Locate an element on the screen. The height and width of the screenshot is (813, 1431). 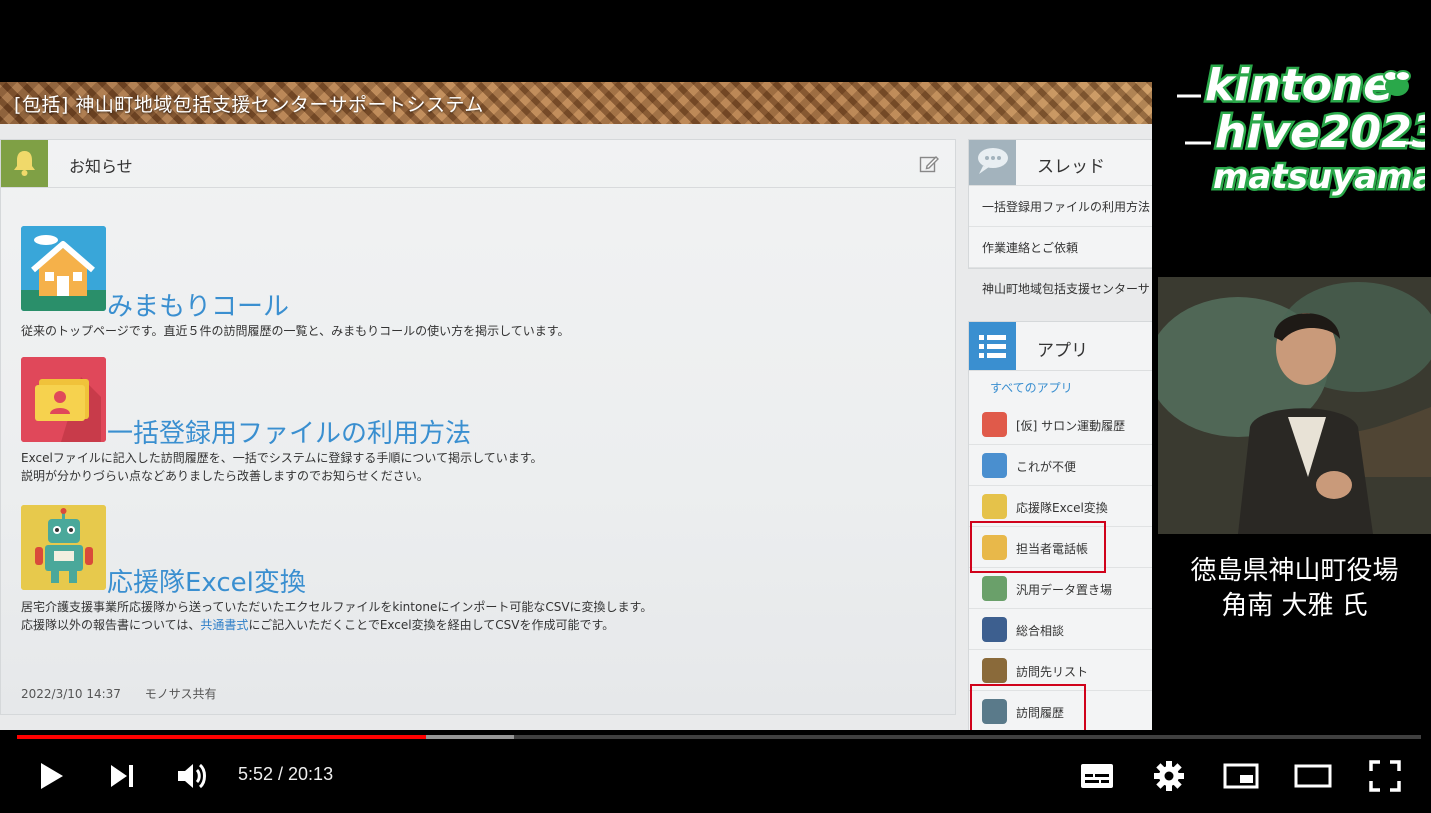
volume-icon is located at coordinates (192, 776).